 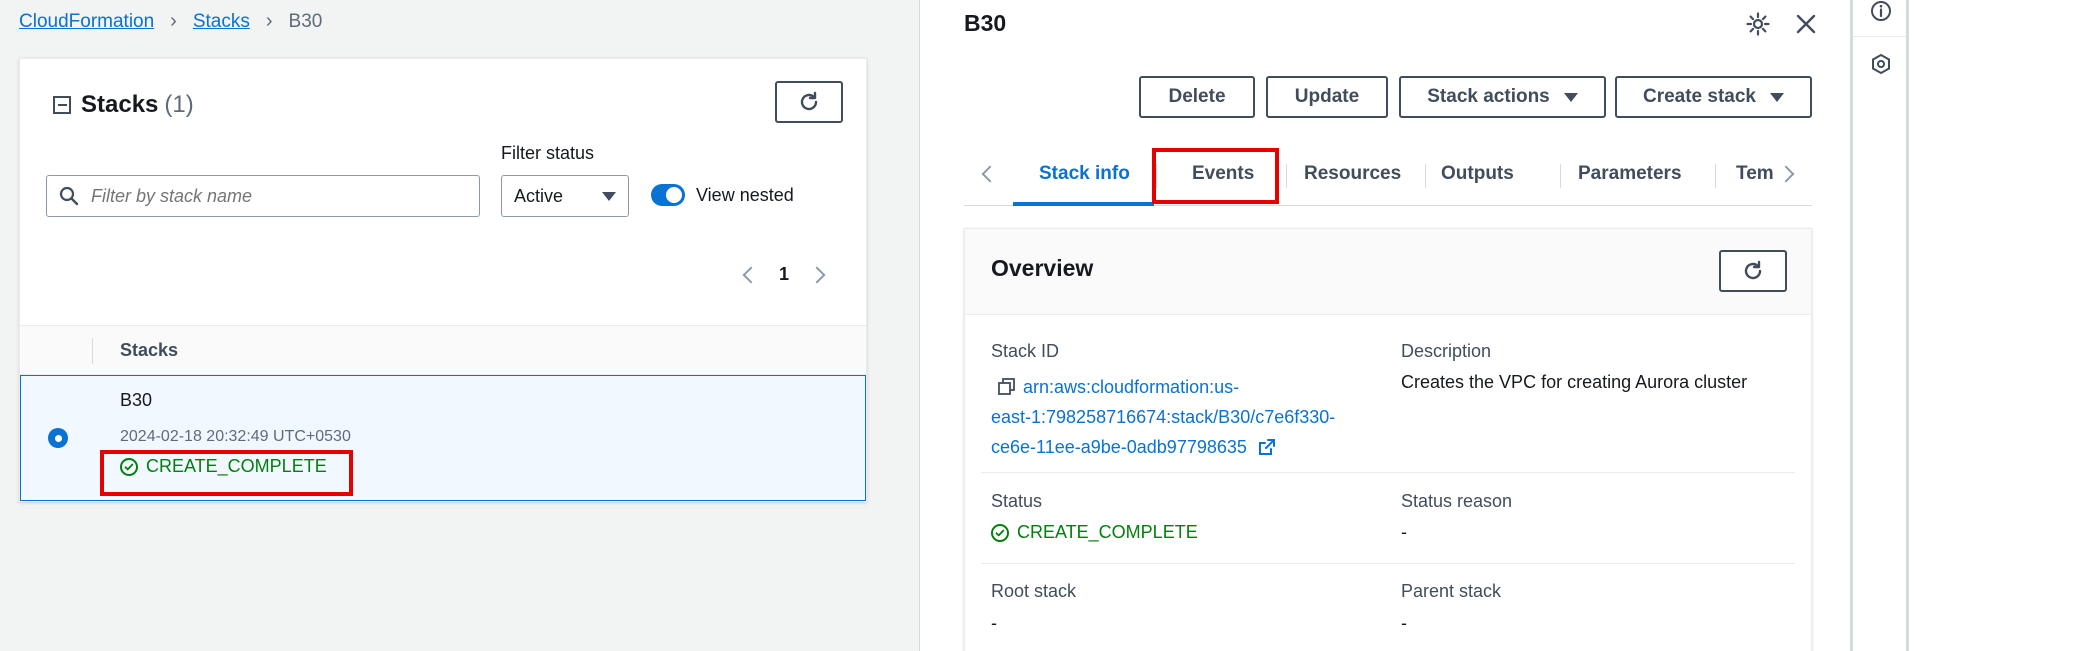 What do you see at coordinates (985, 23) in the screenshot?
I see `stack-detail-title: B30` at bounding box center [985, 23].